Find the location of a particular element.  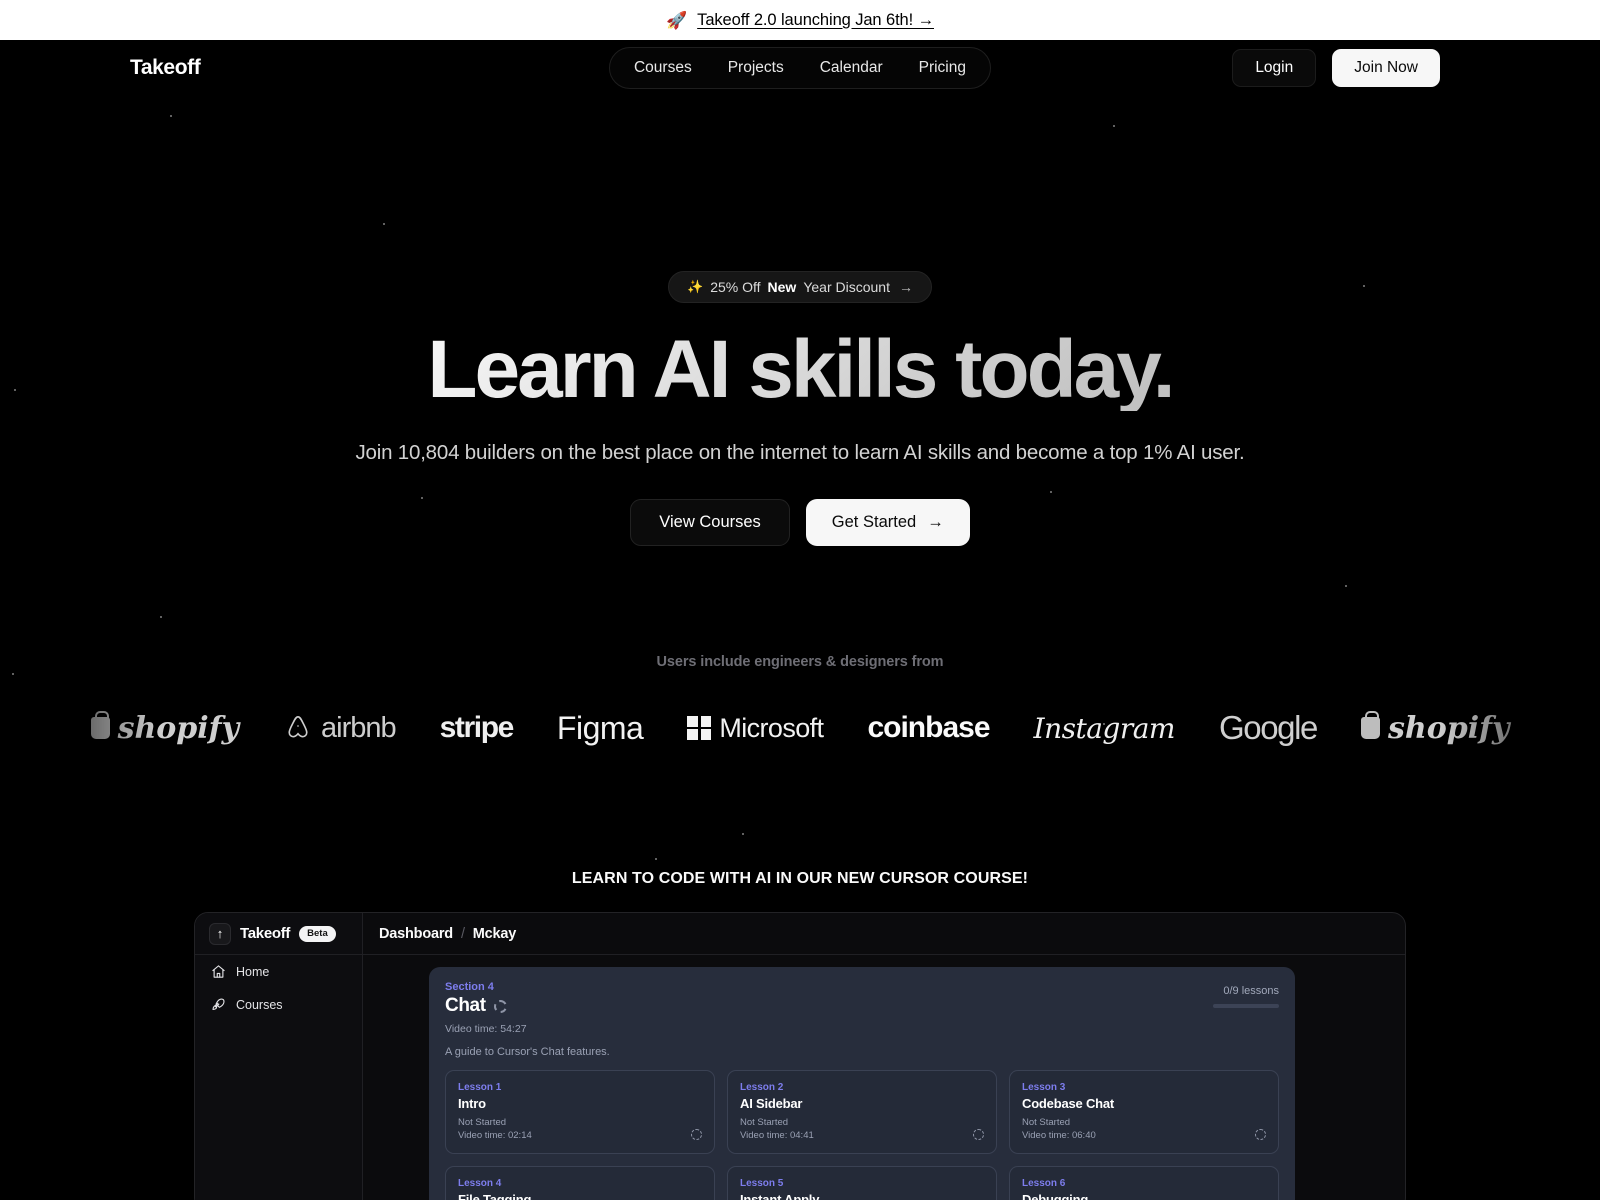

dashboard-brand-name: Takeoff is located at coordinates (265, 933).